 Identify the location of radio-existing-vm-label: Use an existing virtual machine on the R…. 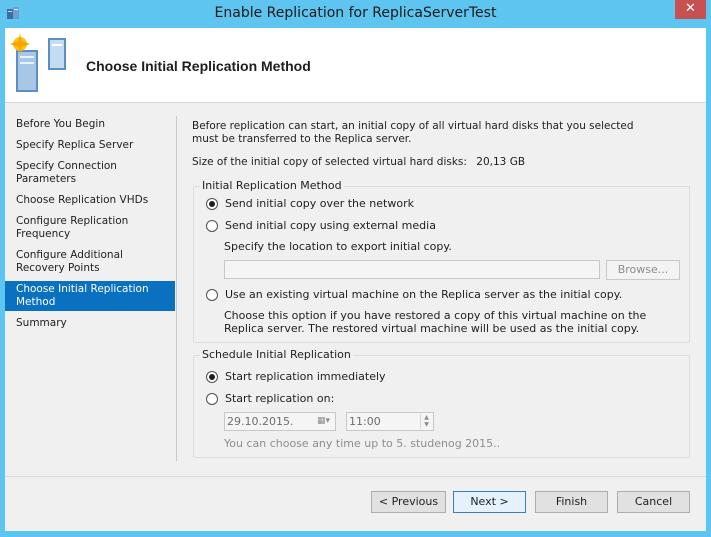
(424, 294).